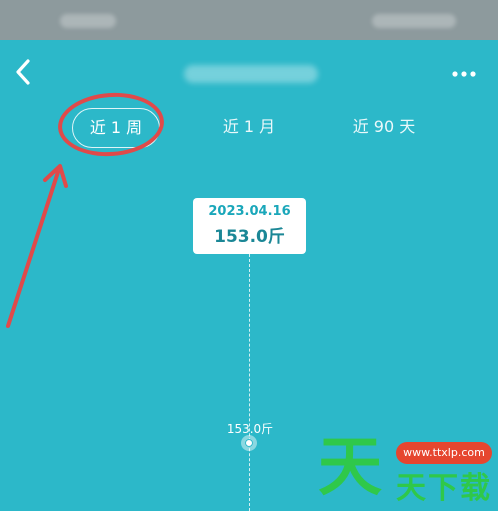 The image size is (498, 511). I want to click on status-icons-blurred, so click(414, 21).